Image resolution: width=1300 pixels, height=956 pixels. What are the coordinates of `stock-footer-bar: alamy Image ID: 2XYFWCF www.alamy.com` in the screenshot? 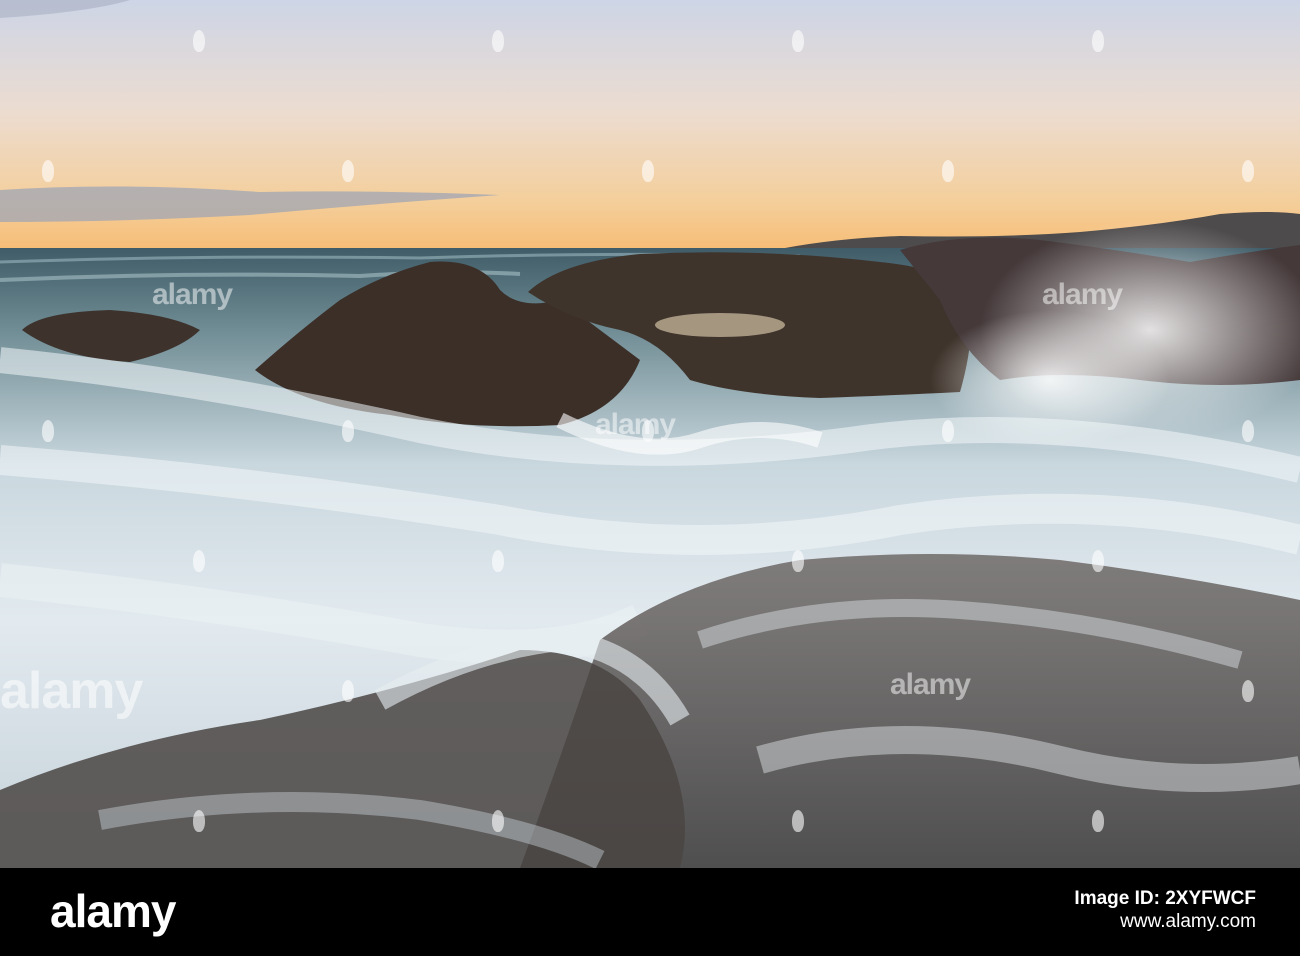 It's located at (650, 912).